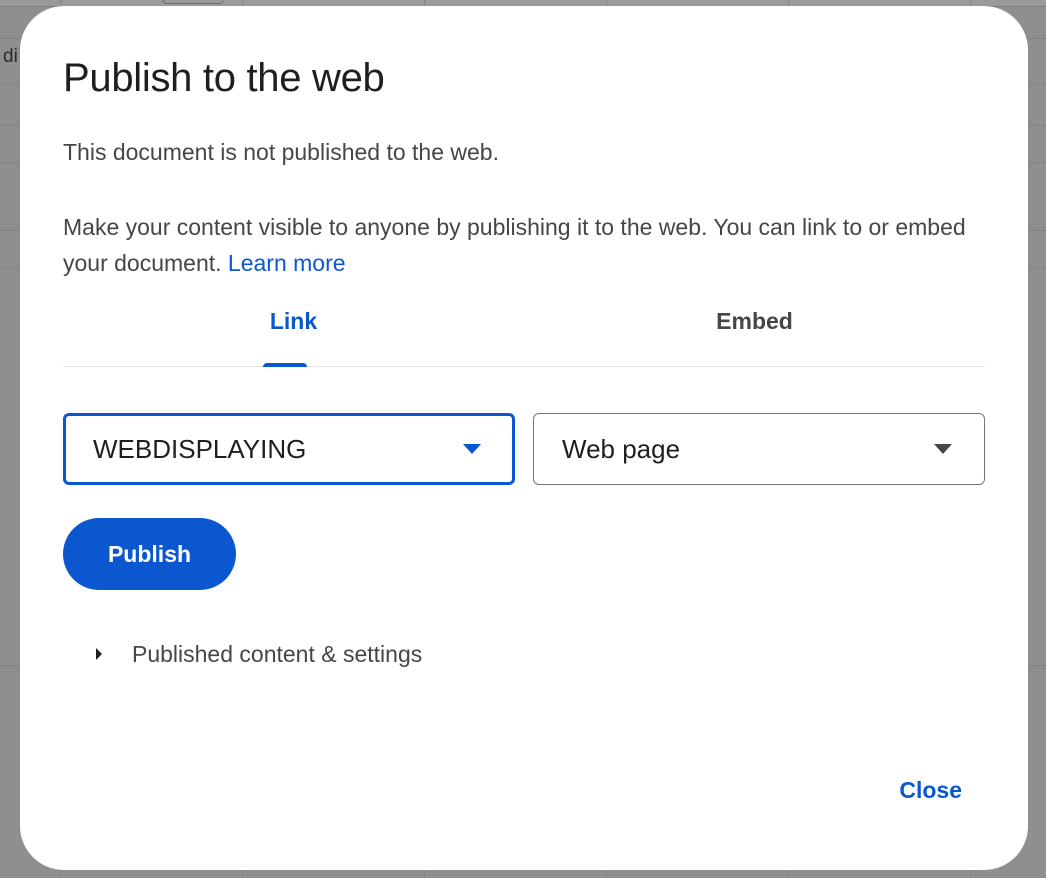 The width and height of the screenshot is (1046, 878). What do you see at coordinates (930, 790) in the screenshot?
I see `close-button: Close` at bounding box center [930, 790].